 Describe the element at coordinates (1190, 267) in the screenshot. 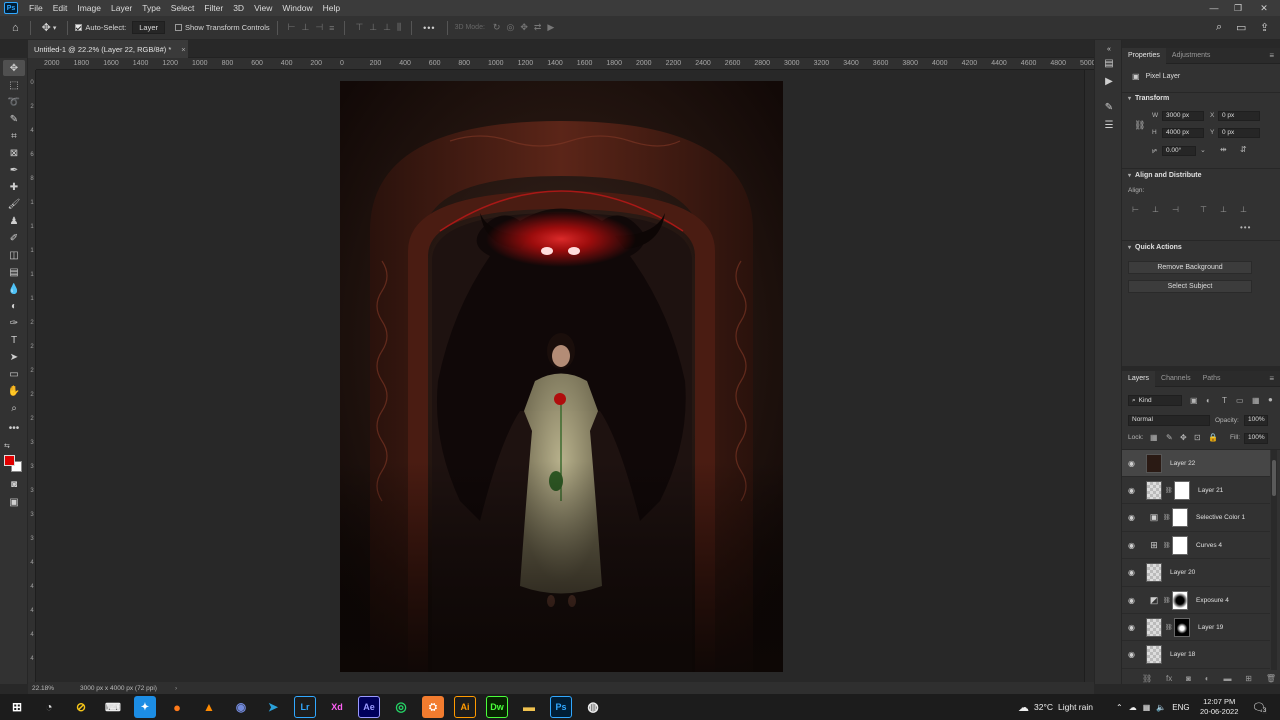

I see `remove-background-button: Remove Background` at that location.